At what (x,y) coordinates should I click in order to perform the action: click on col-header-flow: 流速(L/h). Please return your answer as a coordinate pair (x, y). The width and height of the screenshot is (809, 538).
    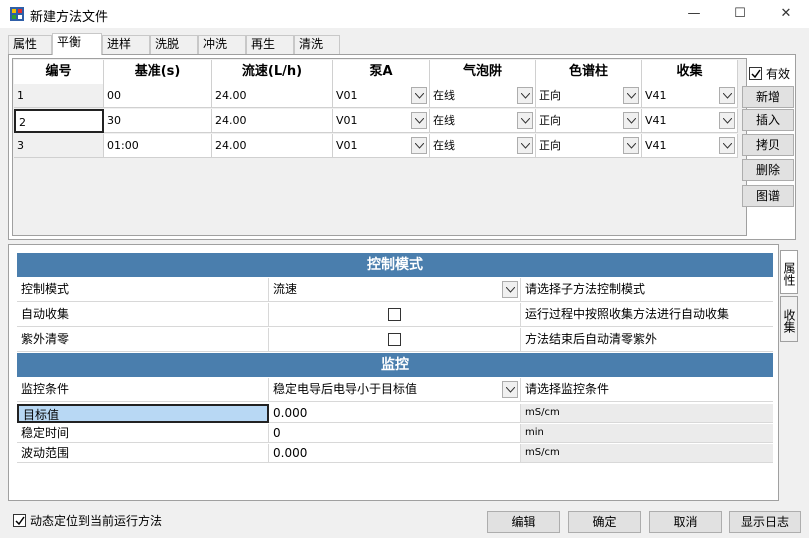
    Looking at the image, I should click on (272, 72).